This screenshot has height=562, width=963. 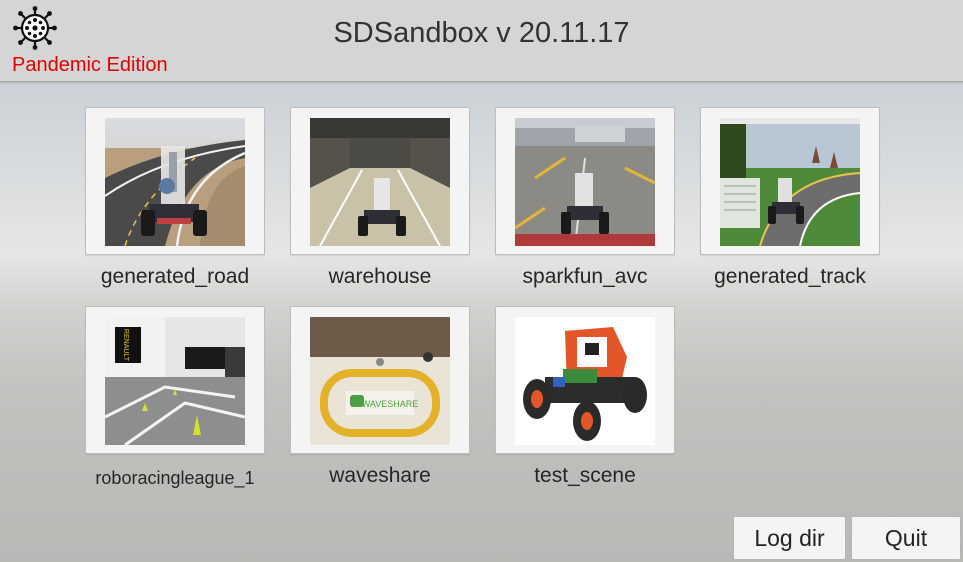 I want to click on scene-sparkfun-avc: sparkfun_avc, so click(x=585, y=198).